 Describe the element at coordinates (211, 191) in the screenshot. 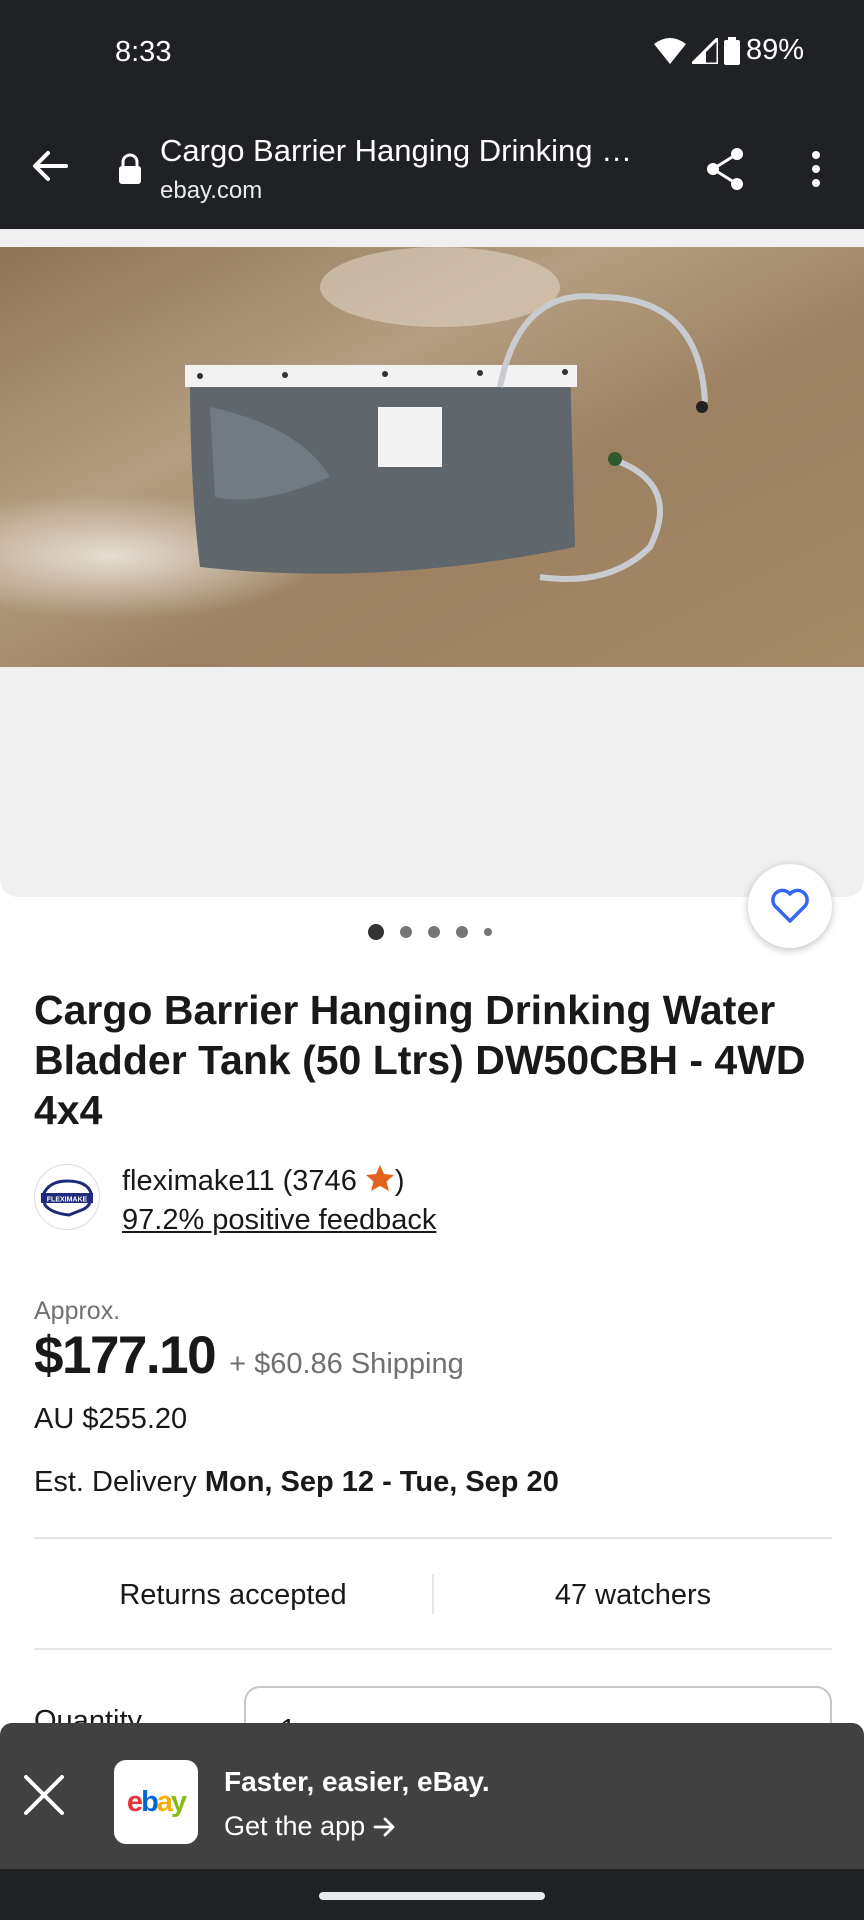

I see `page-domain: ebay.com` at that location.